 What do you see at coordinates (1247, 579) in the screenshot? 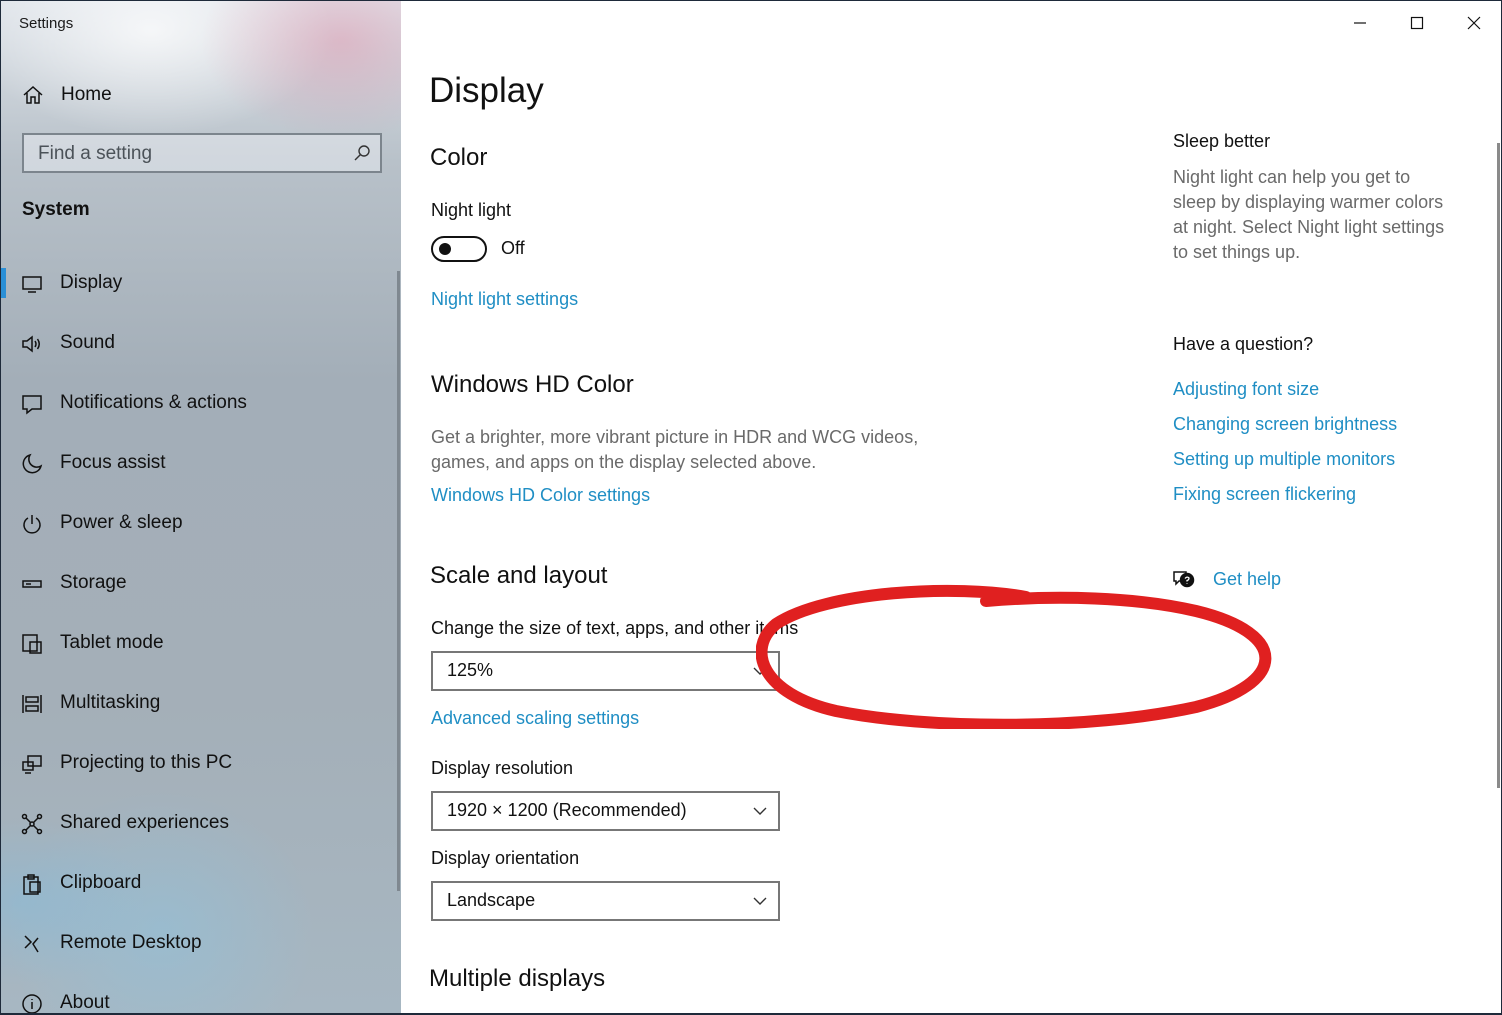
I see `get-help-link: Get help` at bounding box center [1247, 579].